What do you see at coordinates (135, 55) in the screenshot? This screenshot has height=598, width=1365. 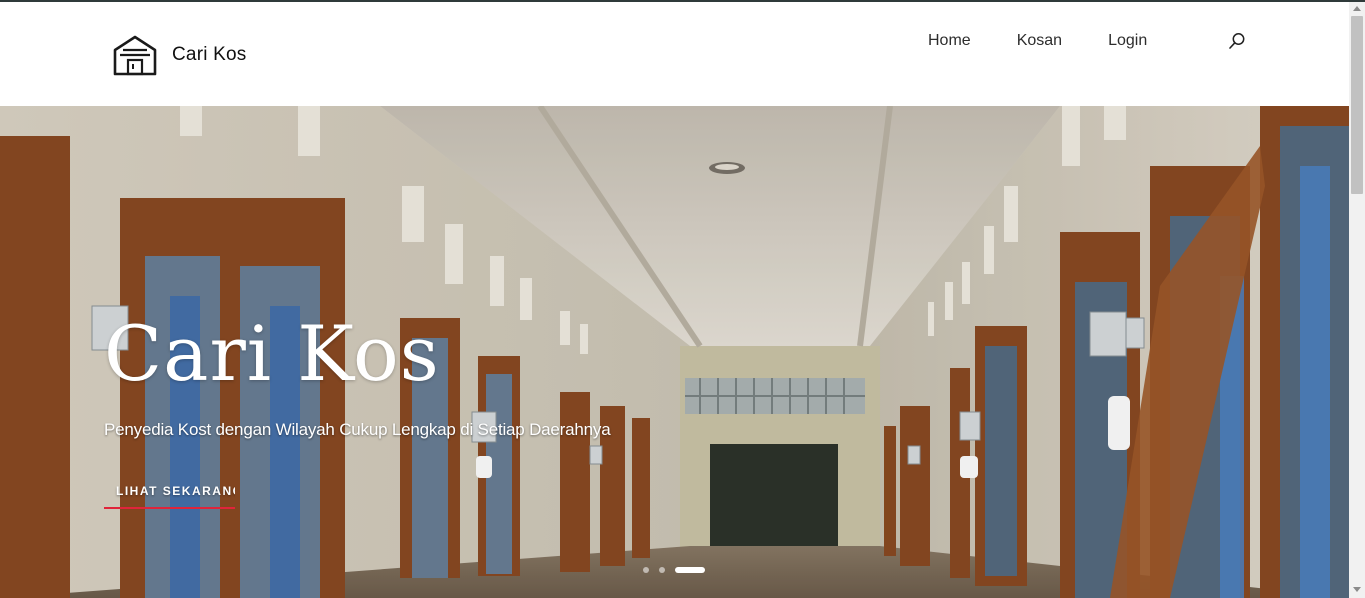 I see `house-outline-icon` at bounding box center [135, 55].